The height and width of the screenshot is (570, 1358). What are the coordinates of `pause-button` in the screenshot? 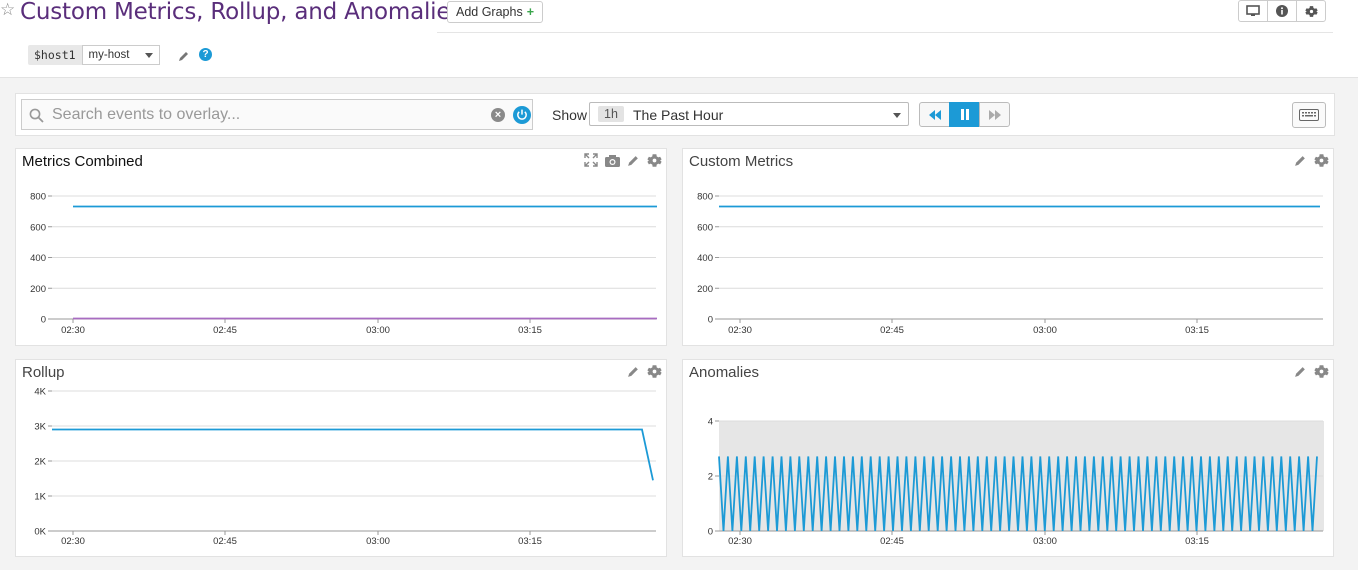 It's located at (964, 114).